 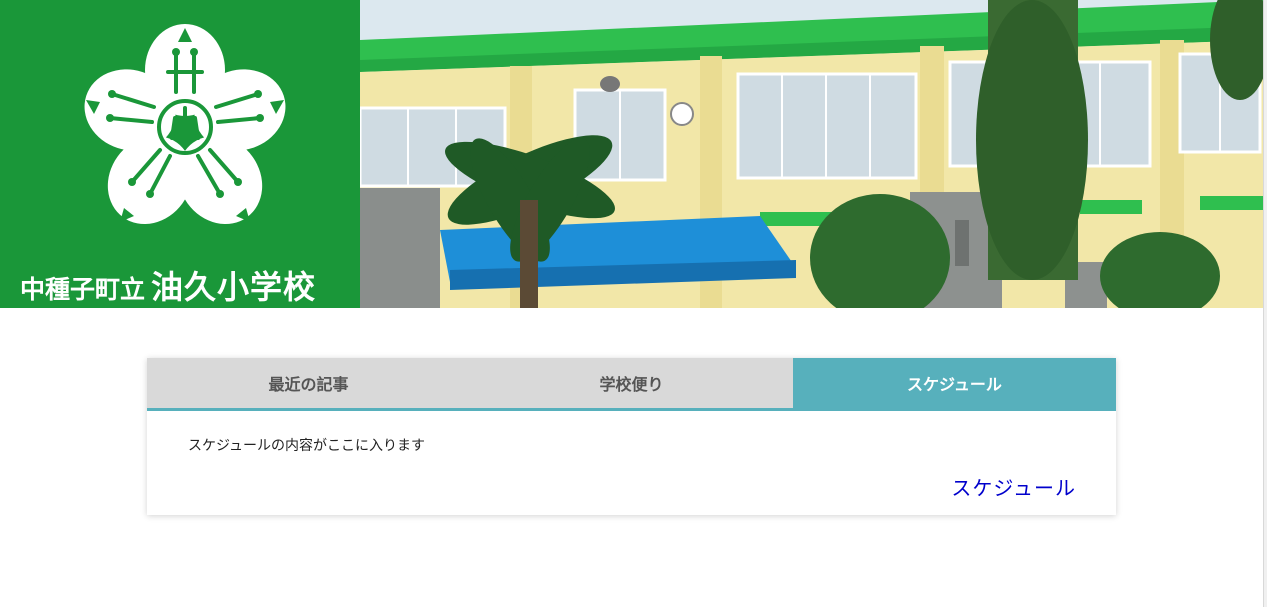 I want to click on tab-content: スケジュールの内容がここに入ります スケジュール, so click(x=631, y=463).